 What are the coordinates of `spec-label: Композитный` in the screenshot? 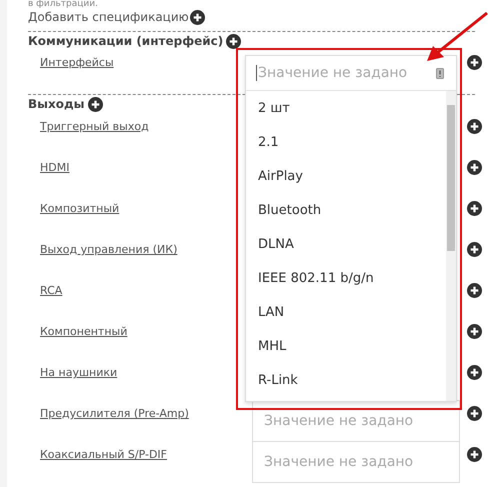 It's located at (142, 209).